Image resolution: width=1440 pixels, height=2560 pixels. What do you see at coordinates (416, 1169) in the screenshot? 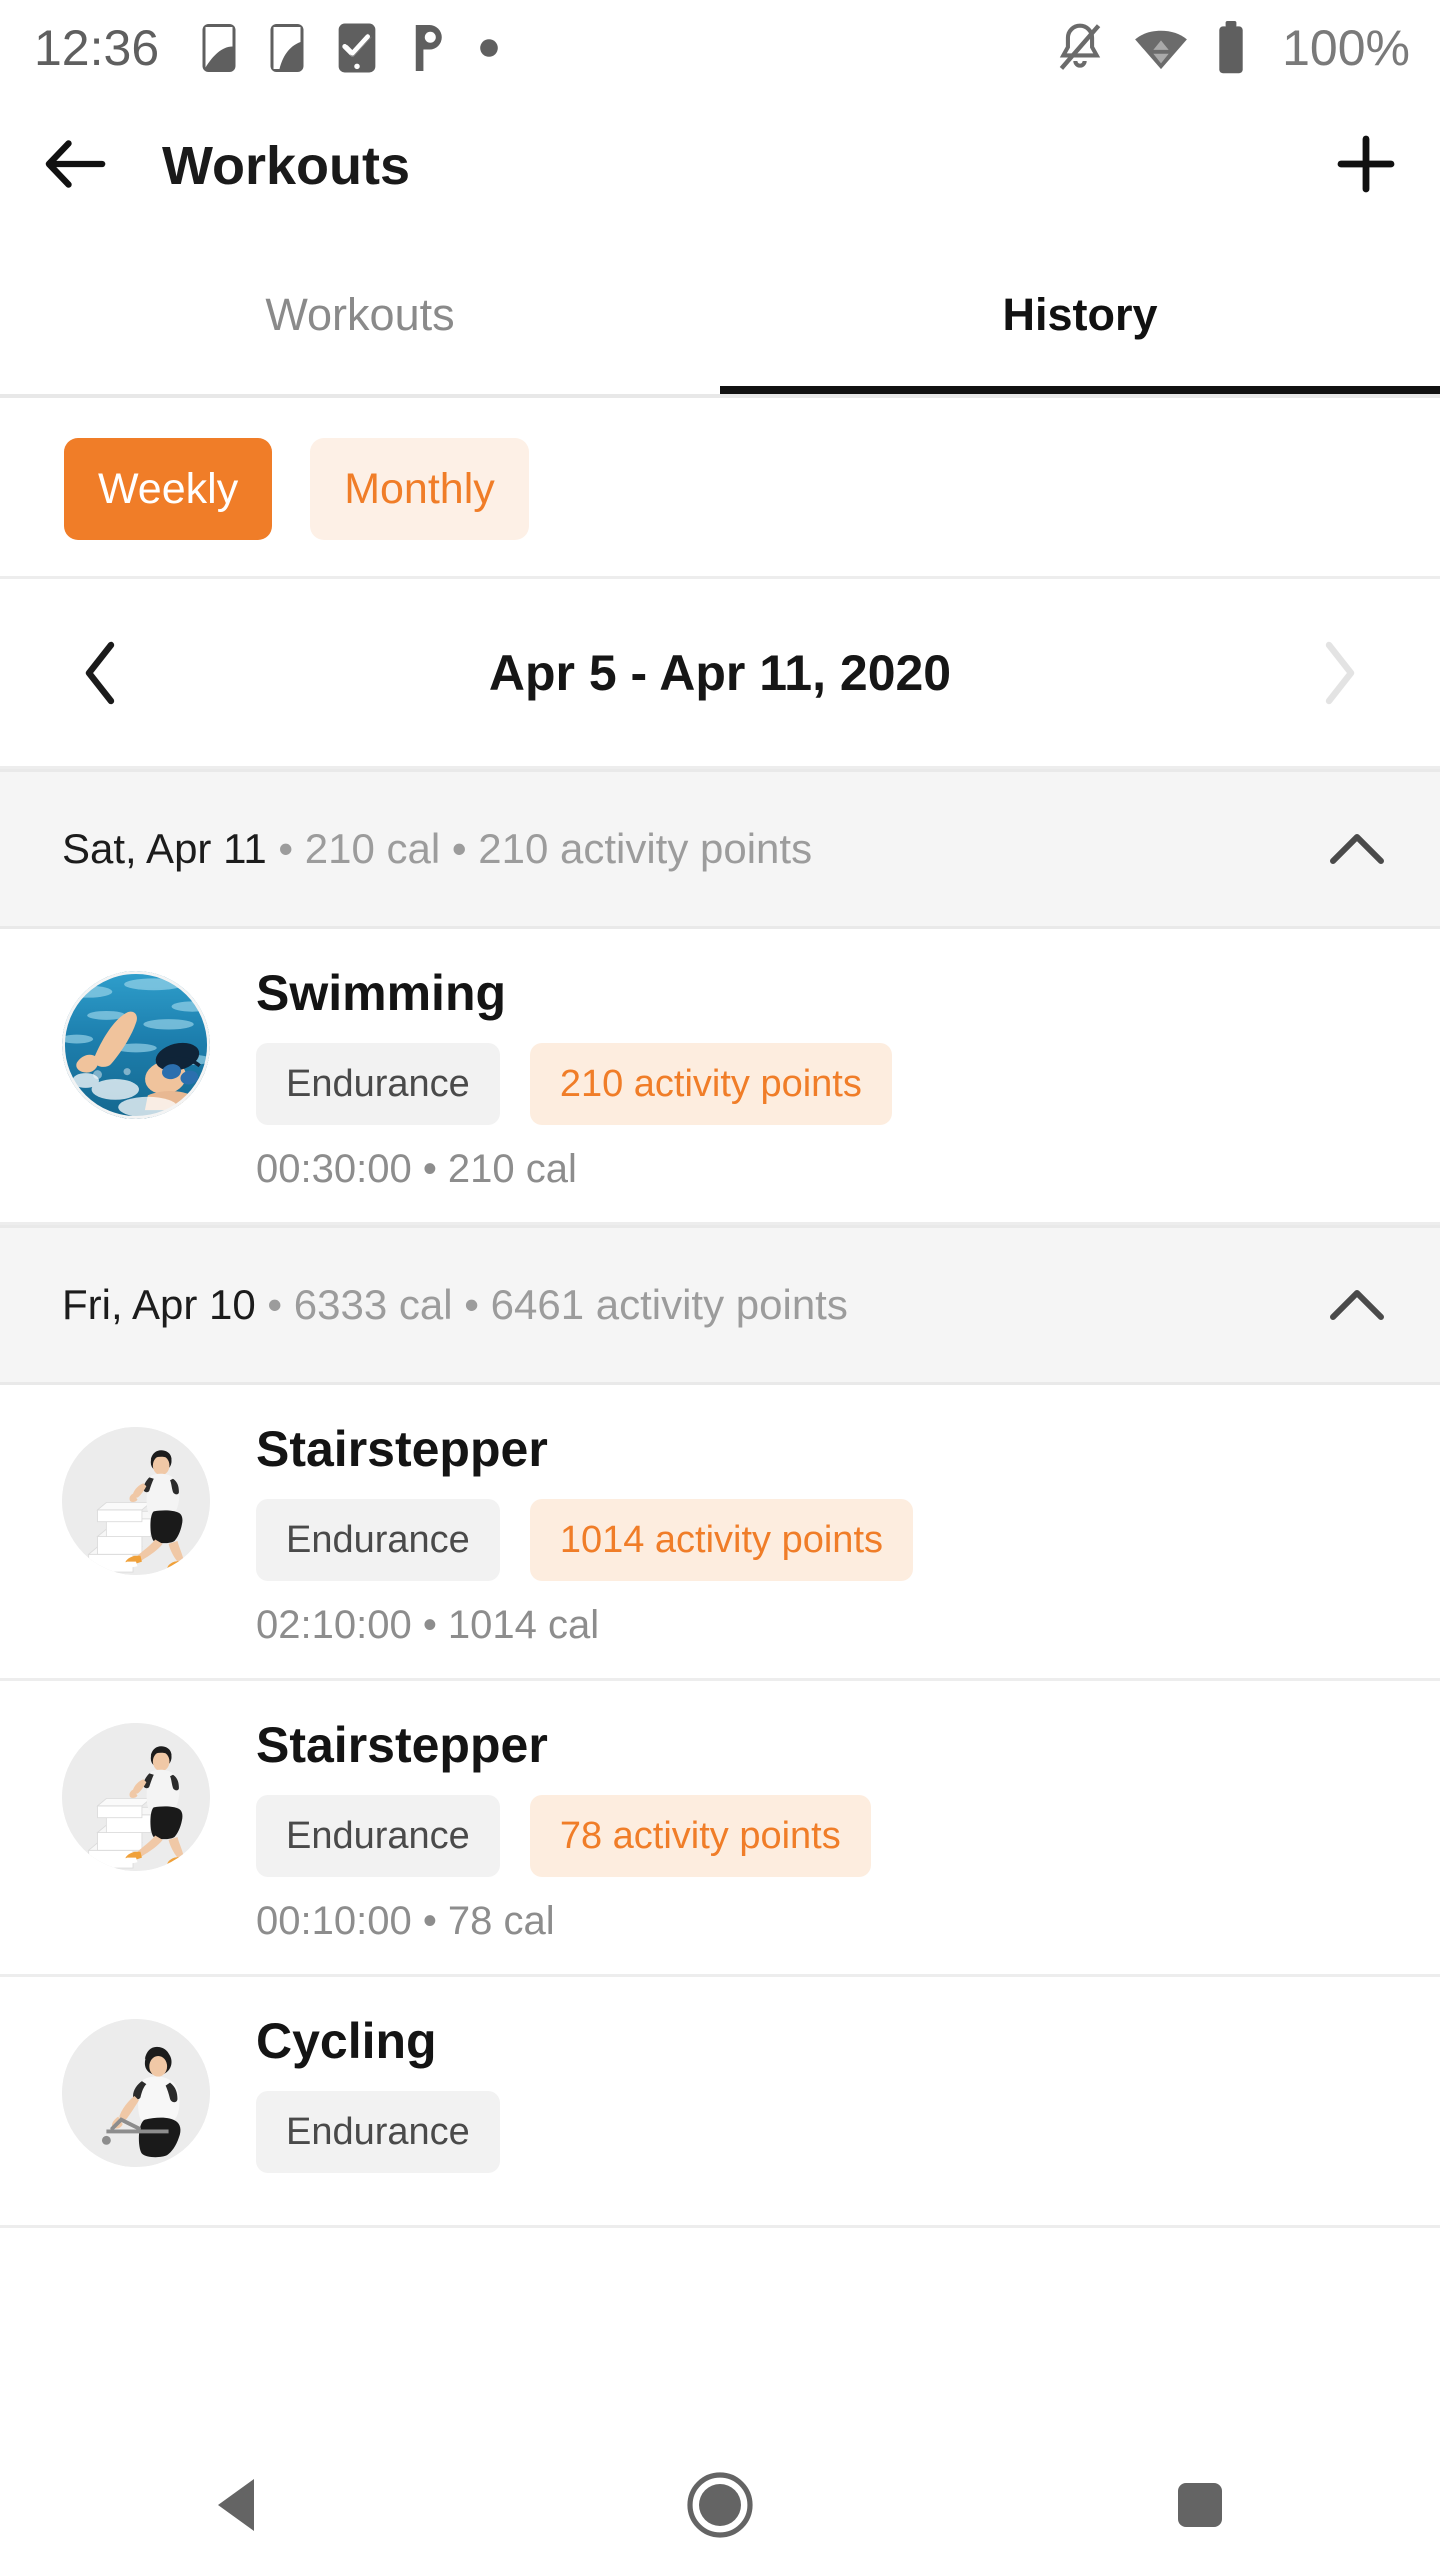
I see `workout-meta: 00:30:00 • 210 cal` at bounding box center [416, 1169].